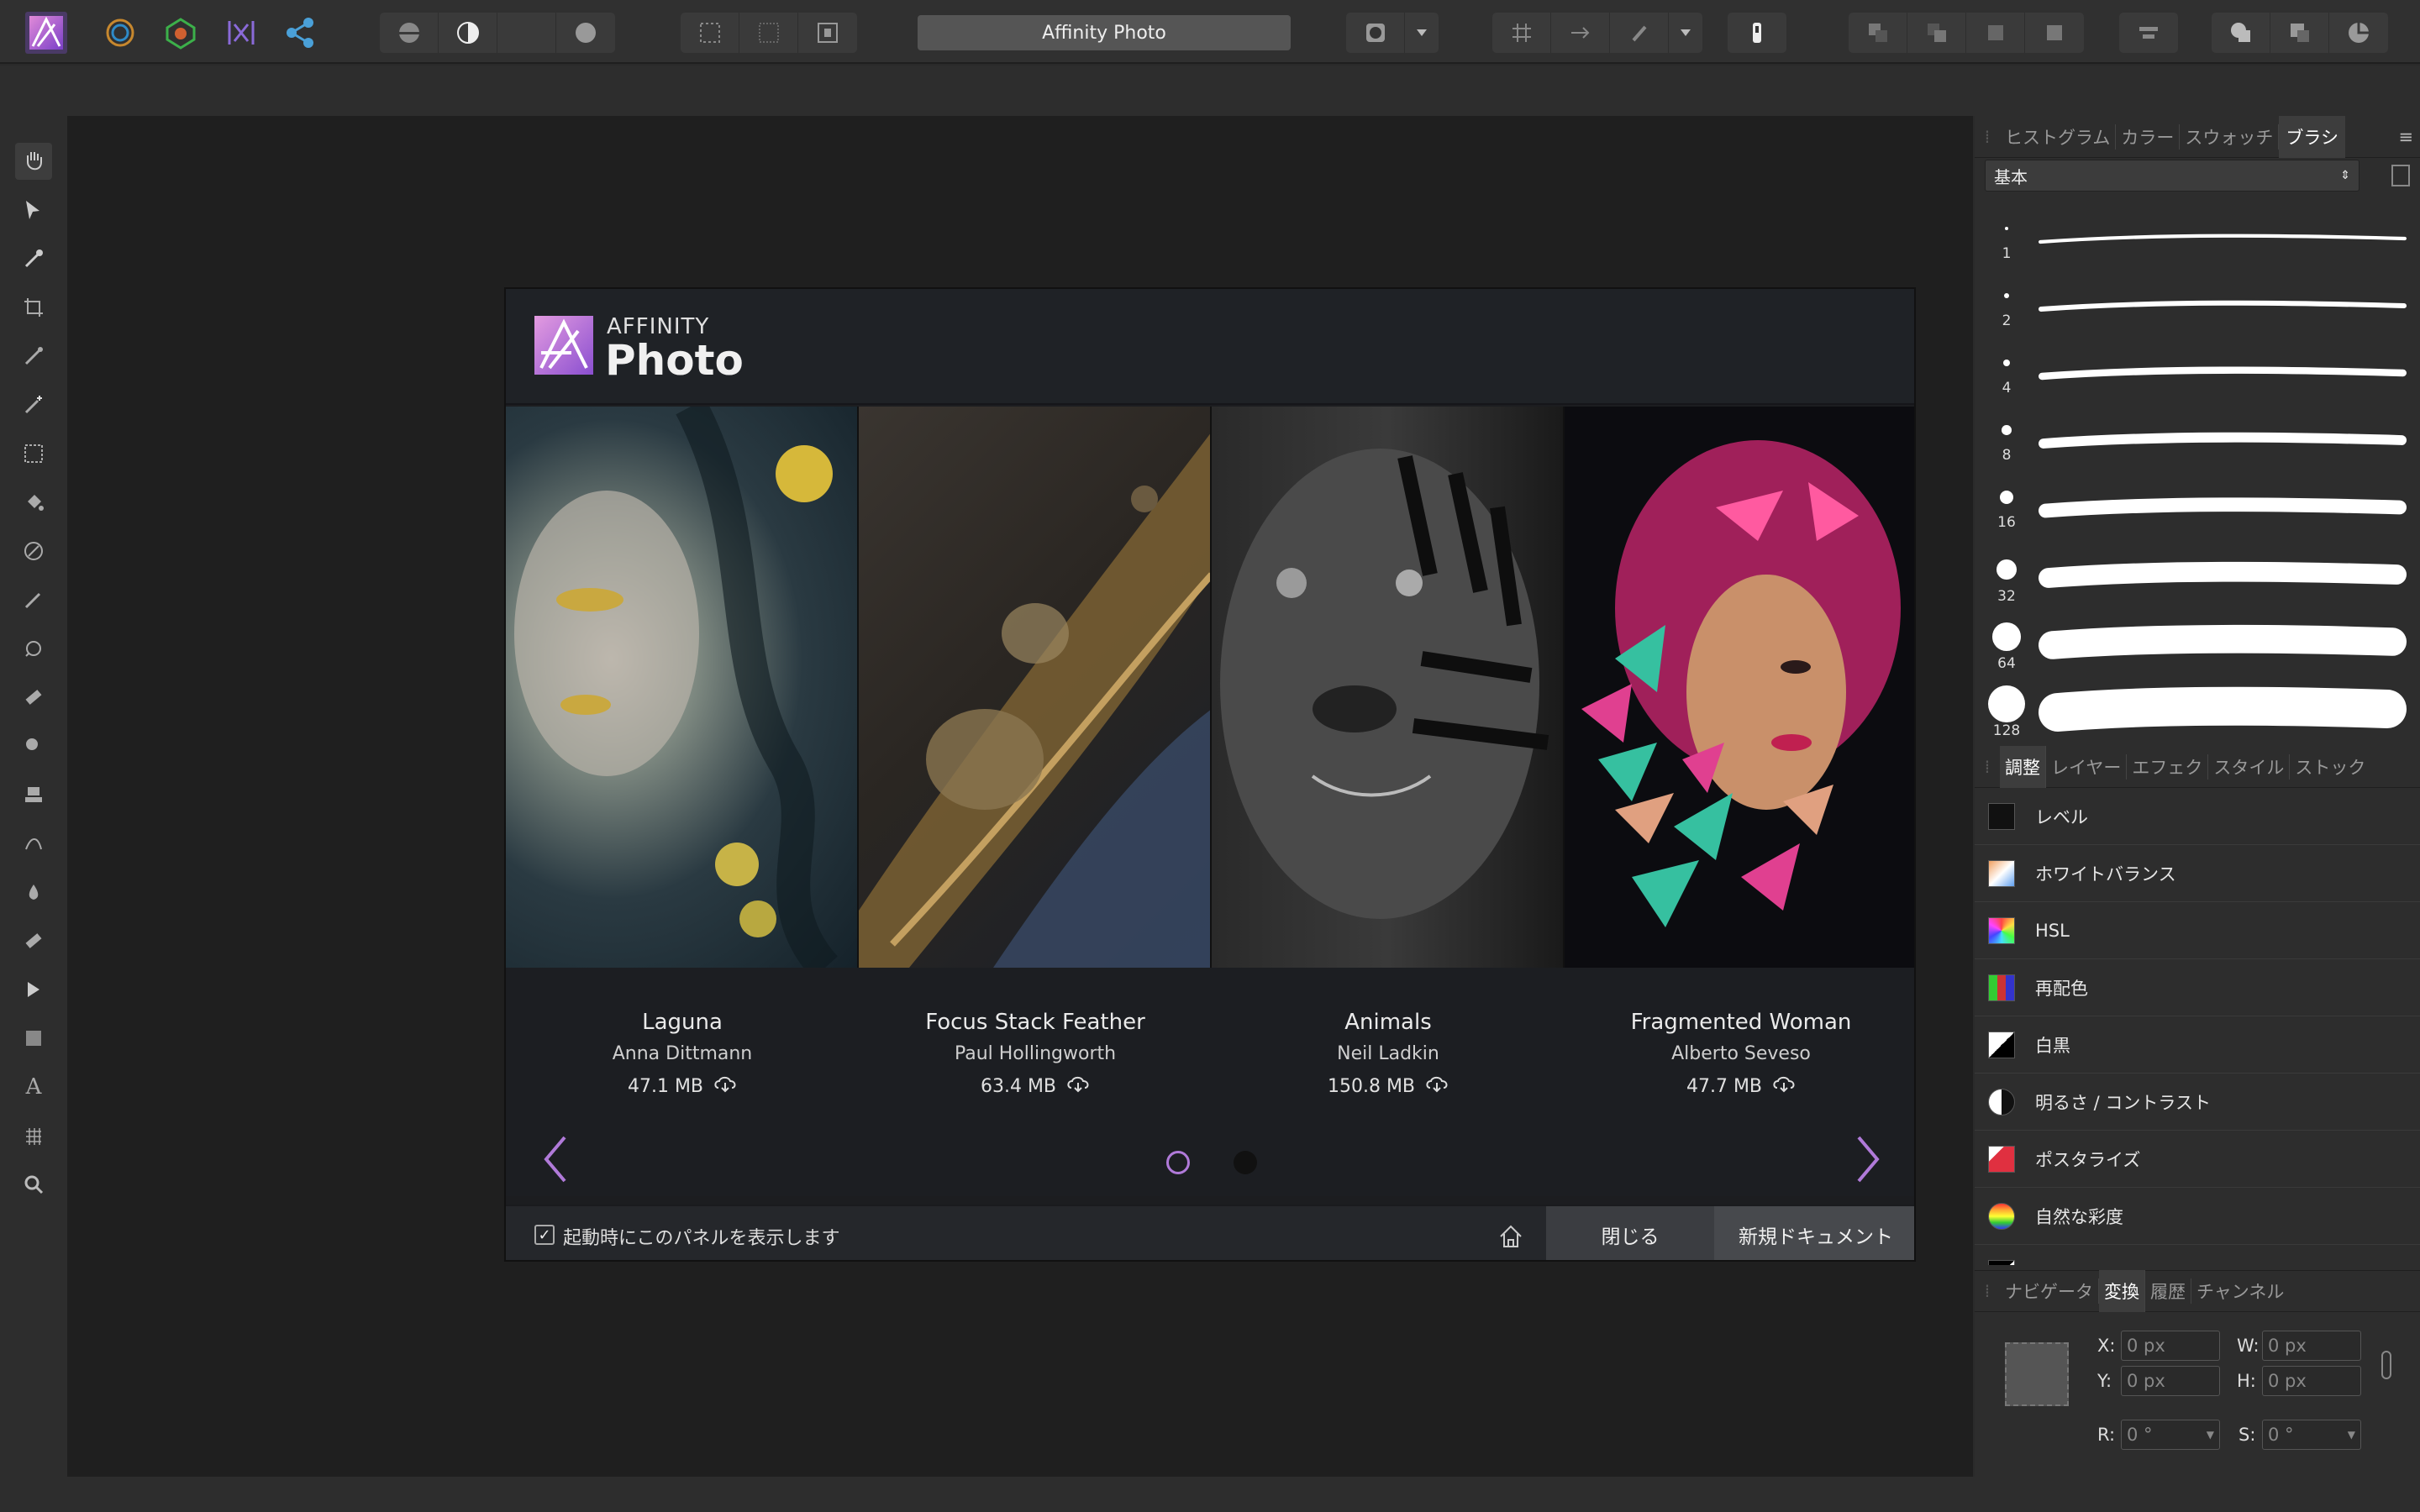 This screenshot has width=2420, height=1512. Describe the element at coordinates (682, 687) in the screenshot. I see `sample-image-laguna` at that location.